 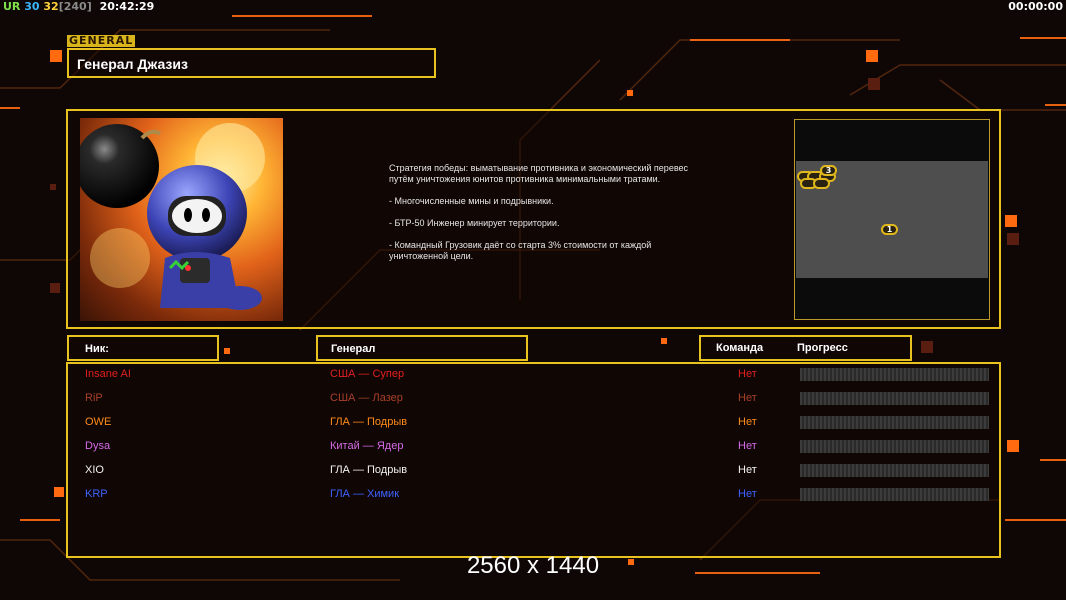 I want to click on player-nick: KRP, so click(x=96, y=494).